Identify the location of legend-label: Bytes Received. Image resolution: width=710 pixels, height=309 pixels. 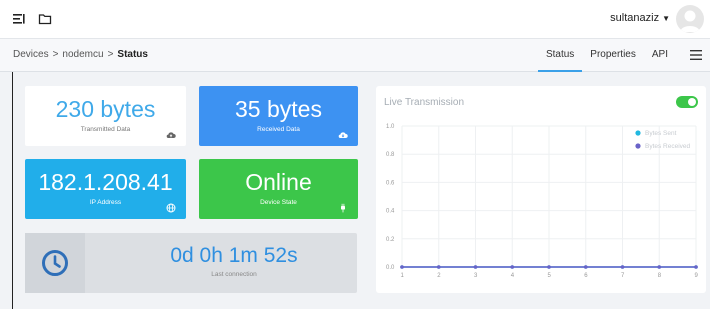
(668, 146).